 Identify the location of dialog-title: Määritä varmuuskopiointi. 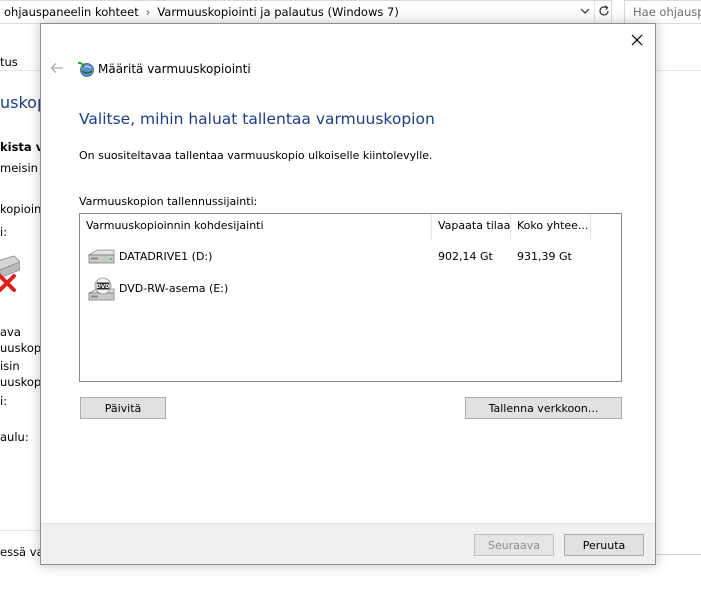
(174, 69).